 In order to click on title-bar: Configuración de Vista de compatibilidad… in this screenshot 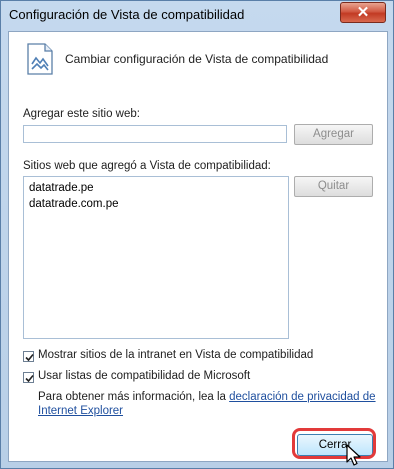, I will do `click(197, 16)`.